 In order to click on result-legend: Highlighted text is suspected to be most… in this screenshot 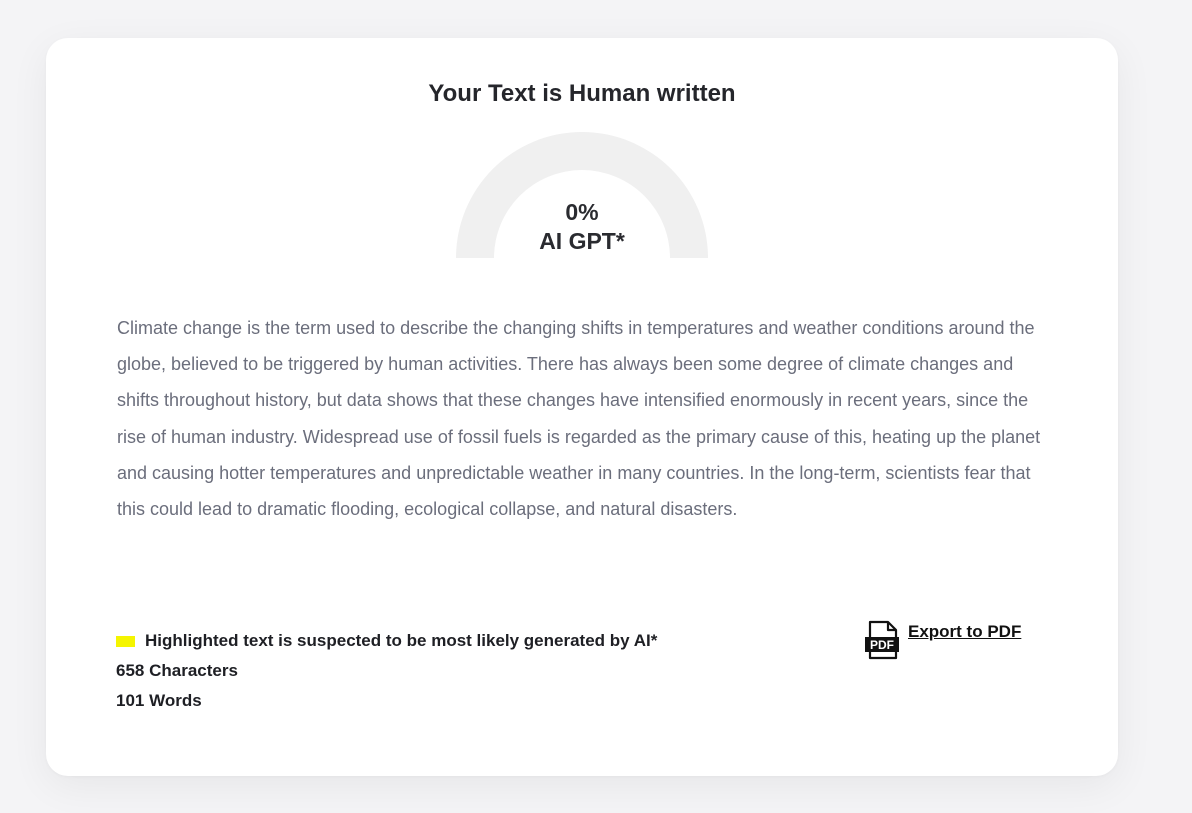, I will do `click(386, 671)`.